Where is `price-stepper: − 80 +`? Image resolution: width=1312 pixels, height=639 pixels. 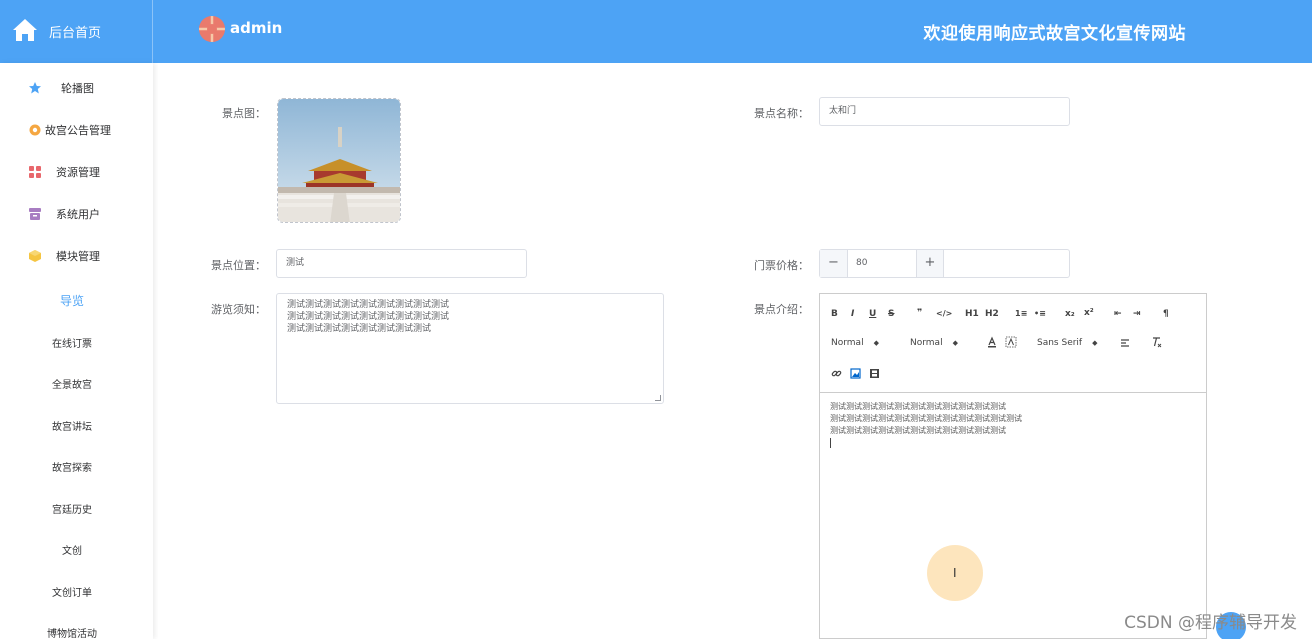
price-stepper: − 80 + is located at coordinates (944, 263).